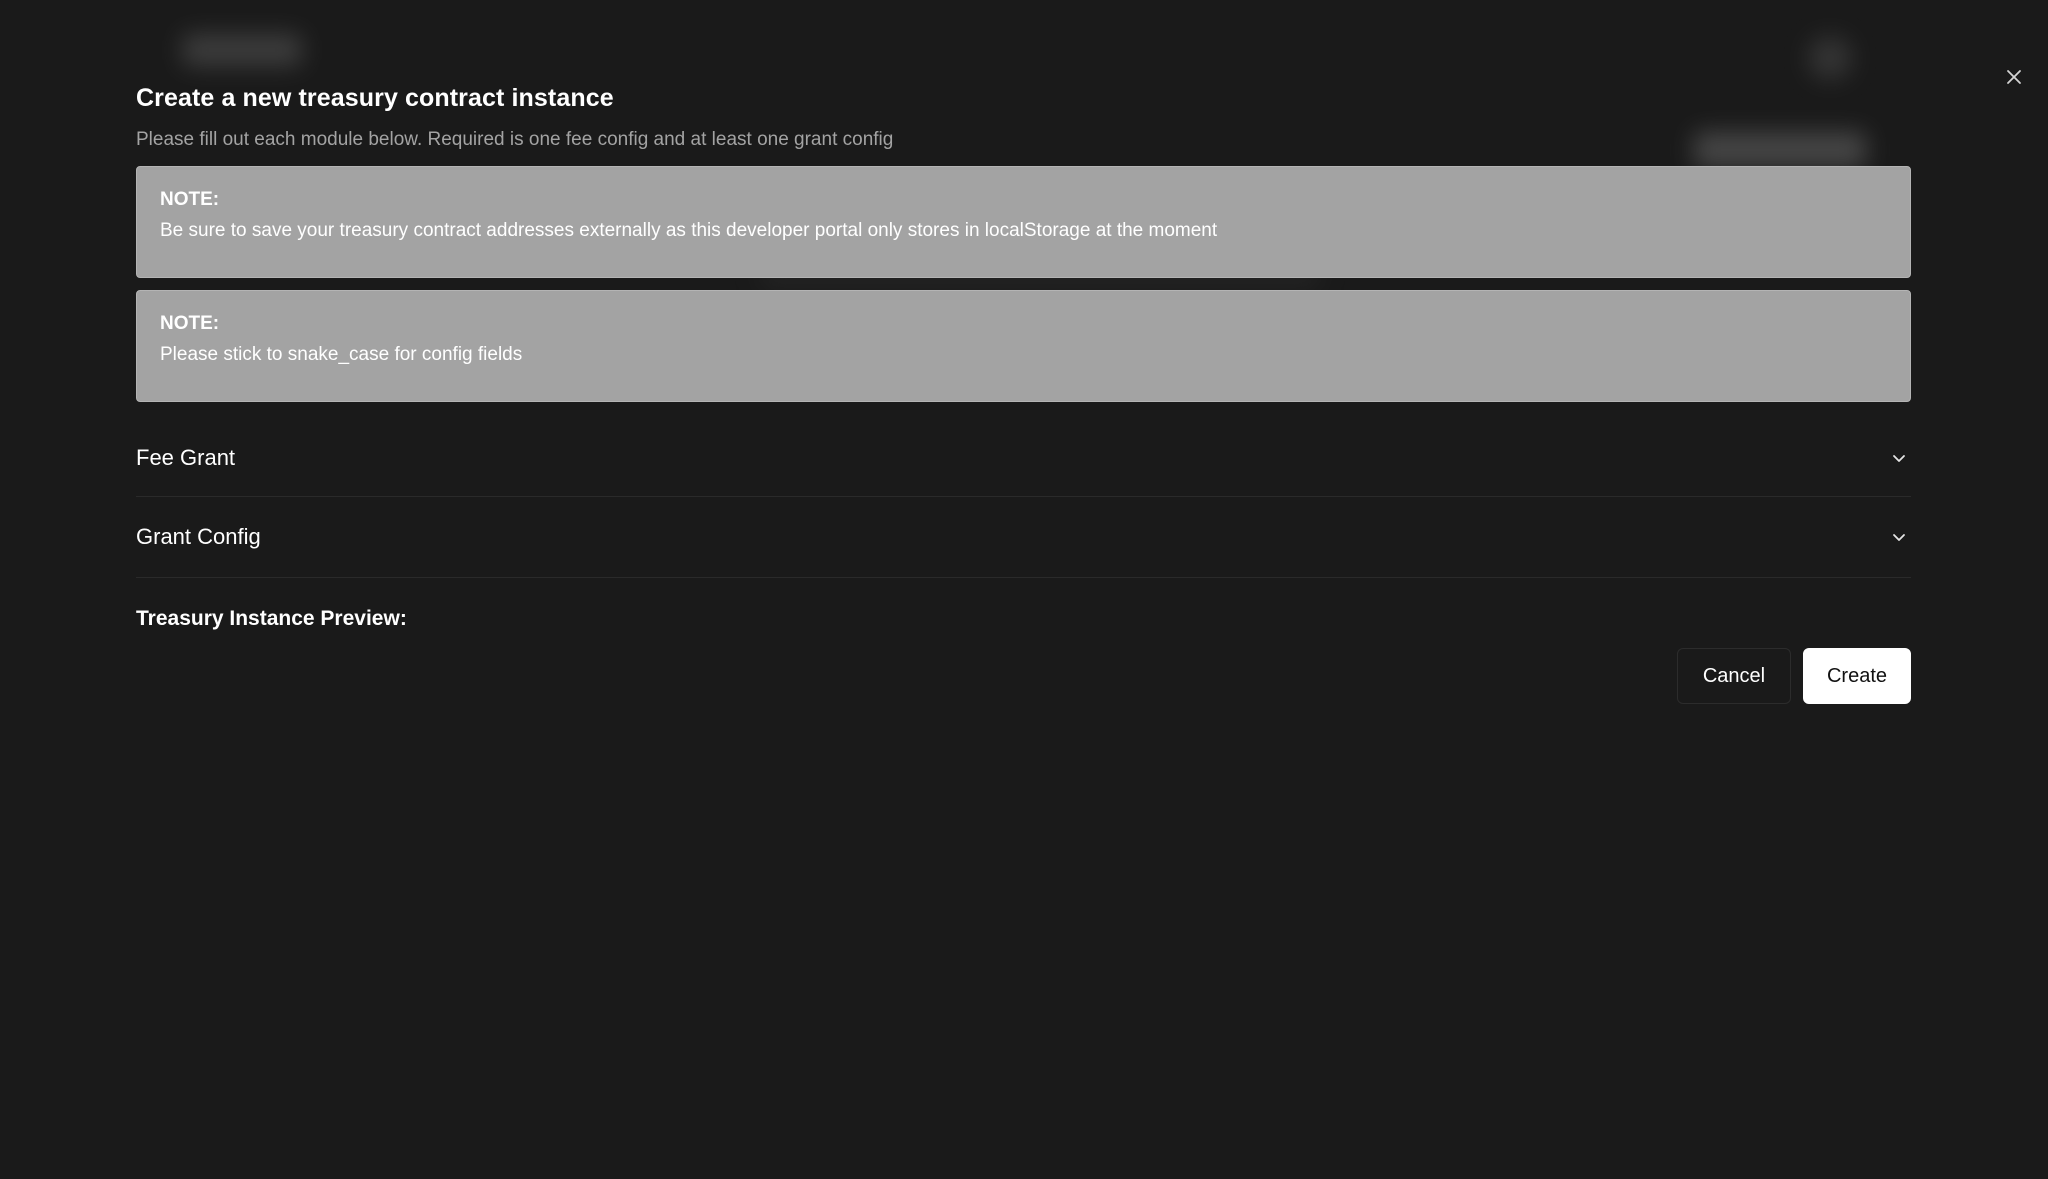 This screenshot has width=2048, height=1179. I want to click on cancel-button: Cancel, so click(1734, 676).